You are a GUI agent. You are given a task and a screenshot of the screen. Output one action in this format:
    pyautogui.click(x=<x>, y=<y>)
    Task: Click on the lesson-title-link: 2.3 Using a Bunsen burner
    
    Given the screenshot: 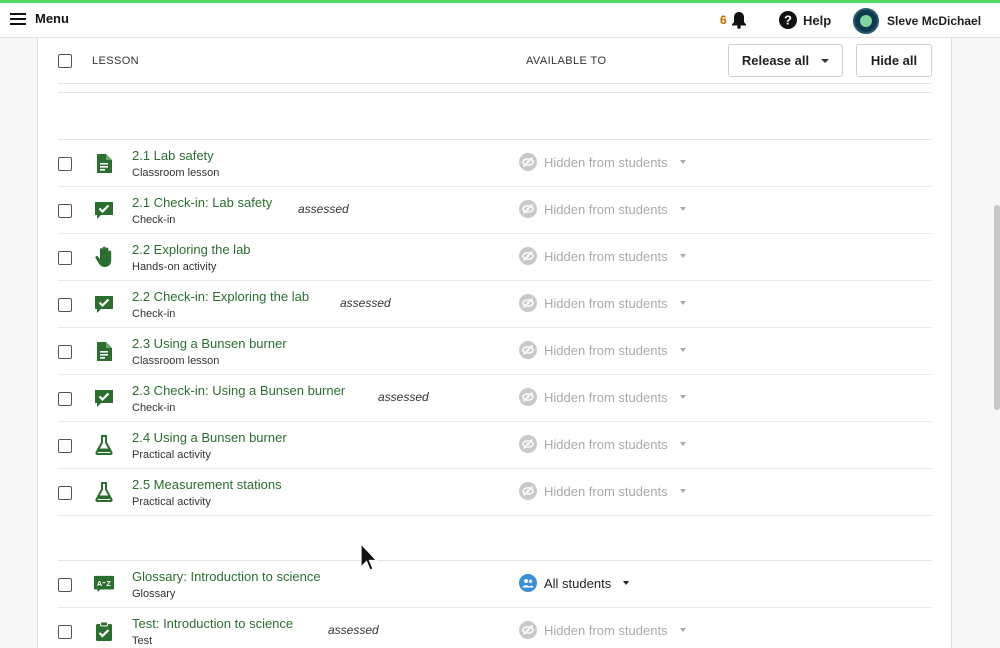 What is the action you would take?
    pyautogui.click(x=209, y=343)
    